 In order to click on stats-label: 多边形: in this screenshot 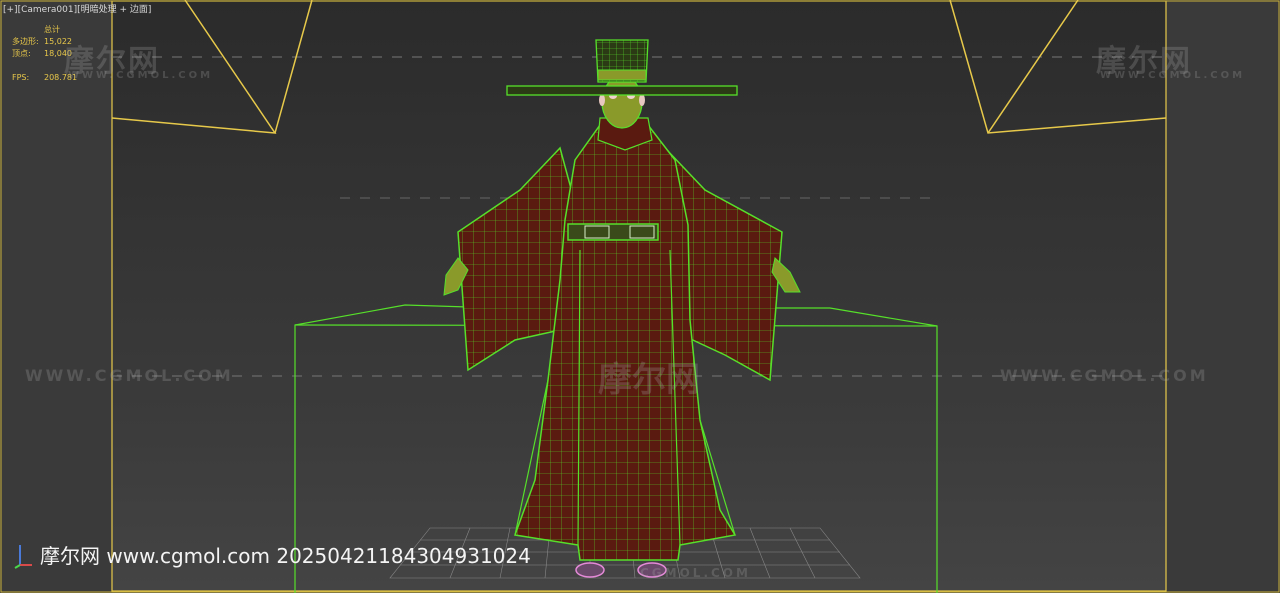, I will do `click(25, 41)`.